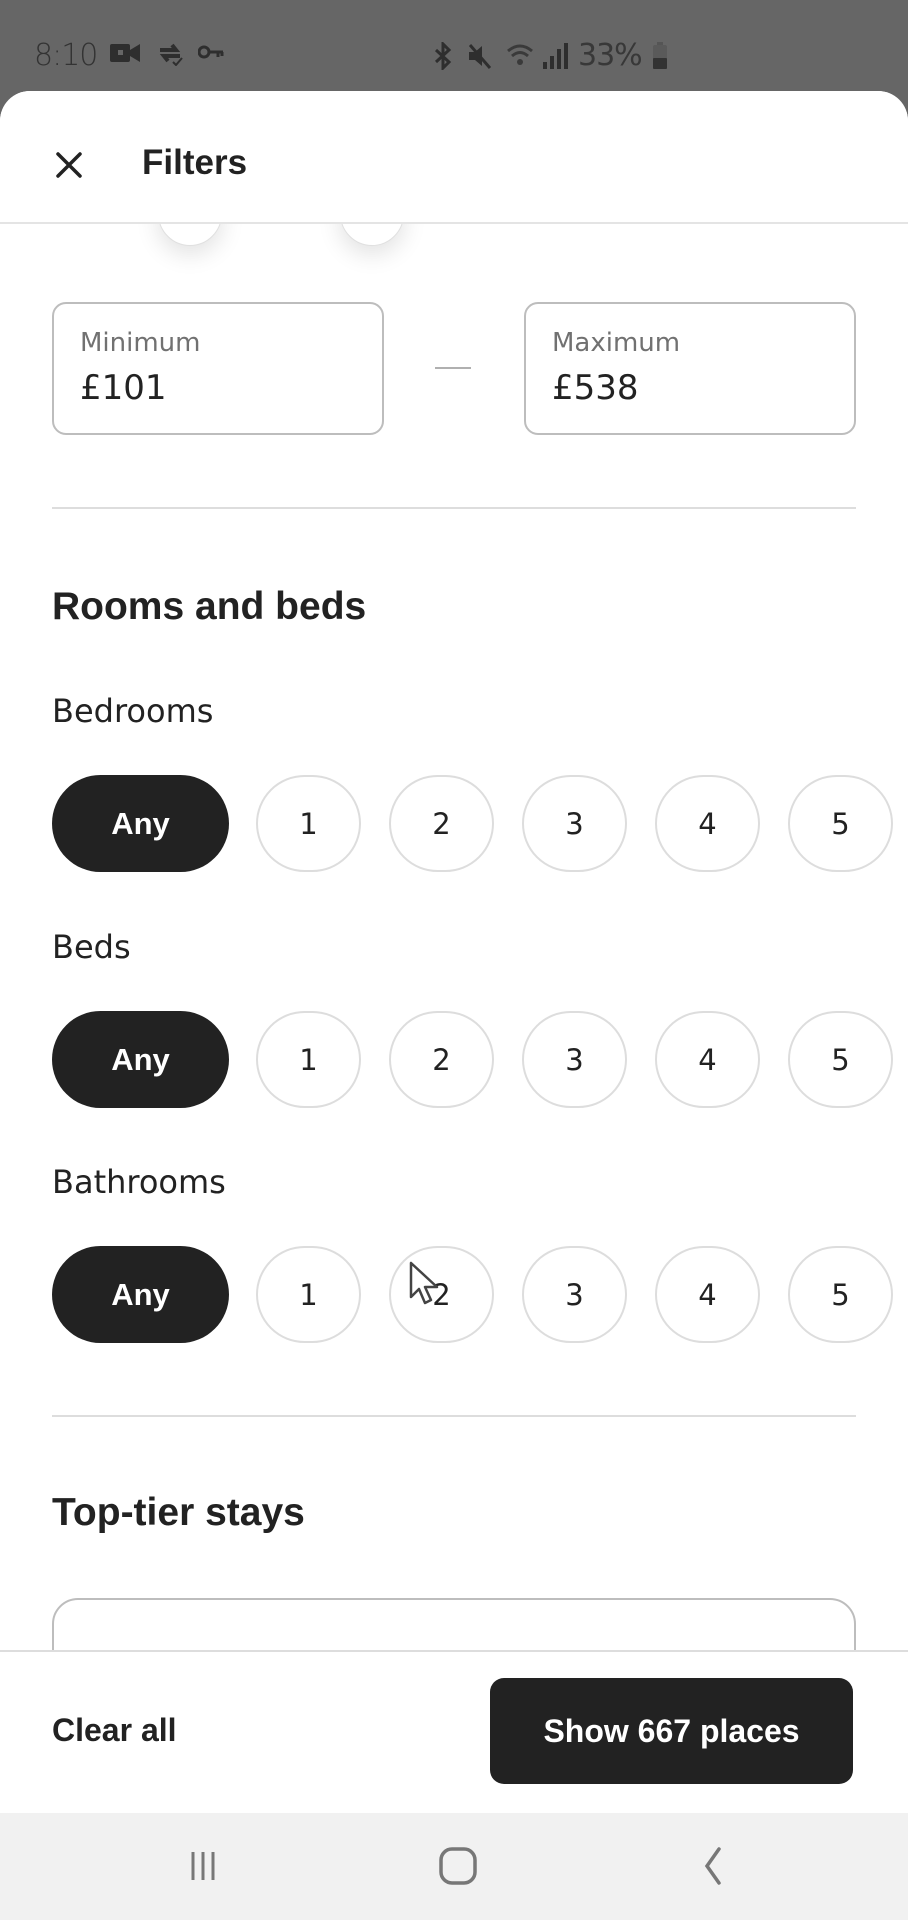 This screenshot has width=908, height=1920. Describe the element at coordinates (66, 55) in the screenshot. I see `status-time: 8:10` at that location.